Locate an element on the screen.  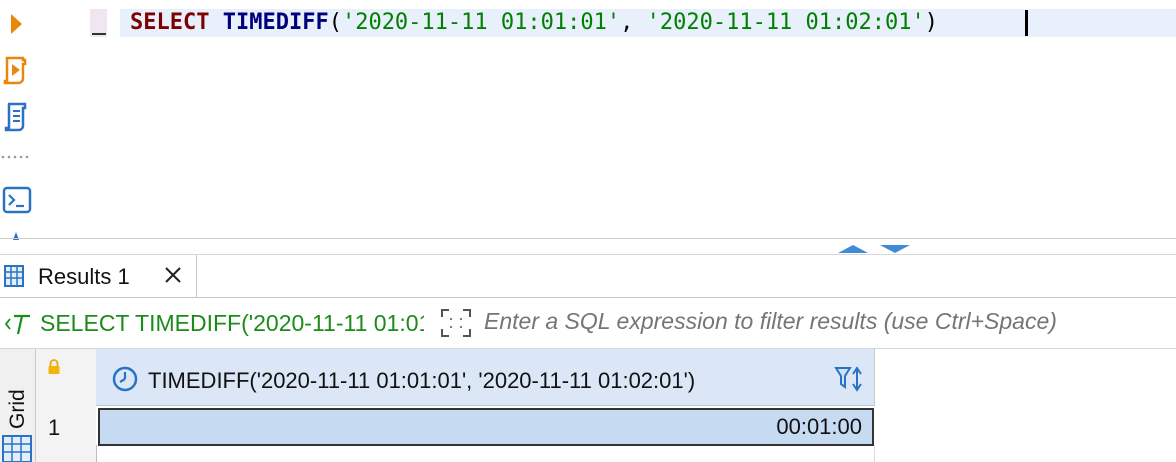
result-cell: 00:01:00 is located at coordinates (486, 427).